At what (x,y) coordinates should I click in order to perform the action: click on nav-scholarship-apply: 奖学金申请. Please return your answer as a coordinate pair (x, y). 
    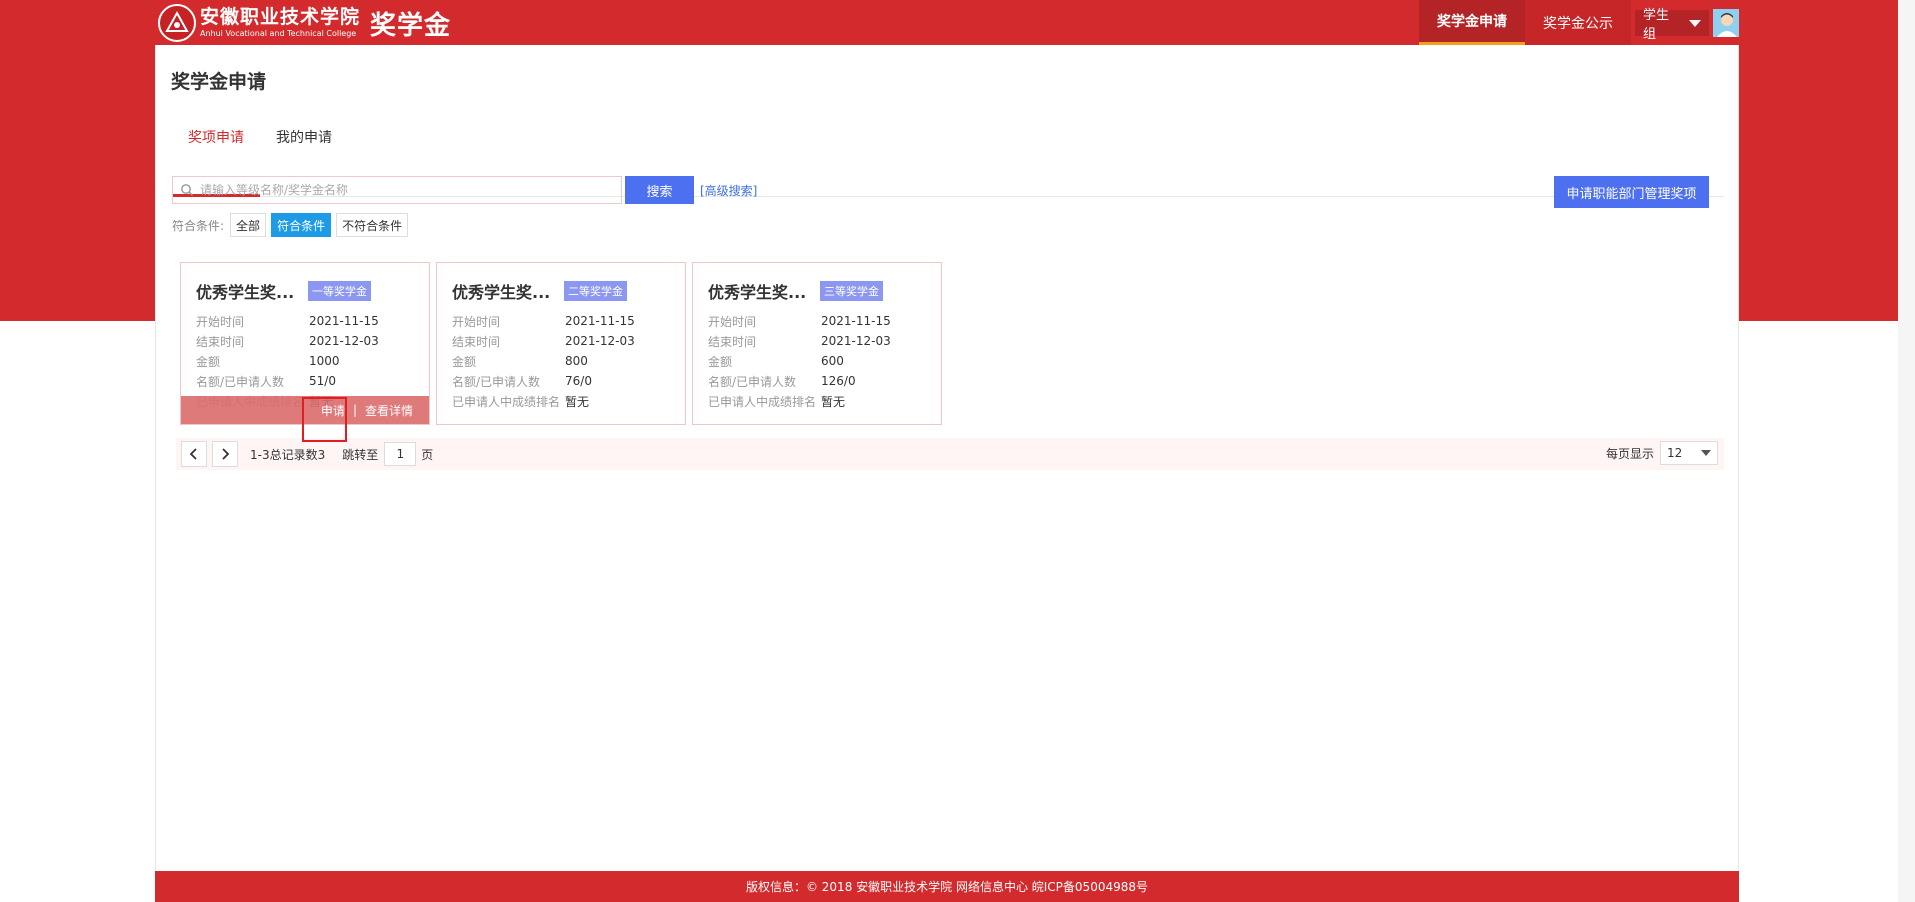
    Looking at the image, I should click on (1472, 22).